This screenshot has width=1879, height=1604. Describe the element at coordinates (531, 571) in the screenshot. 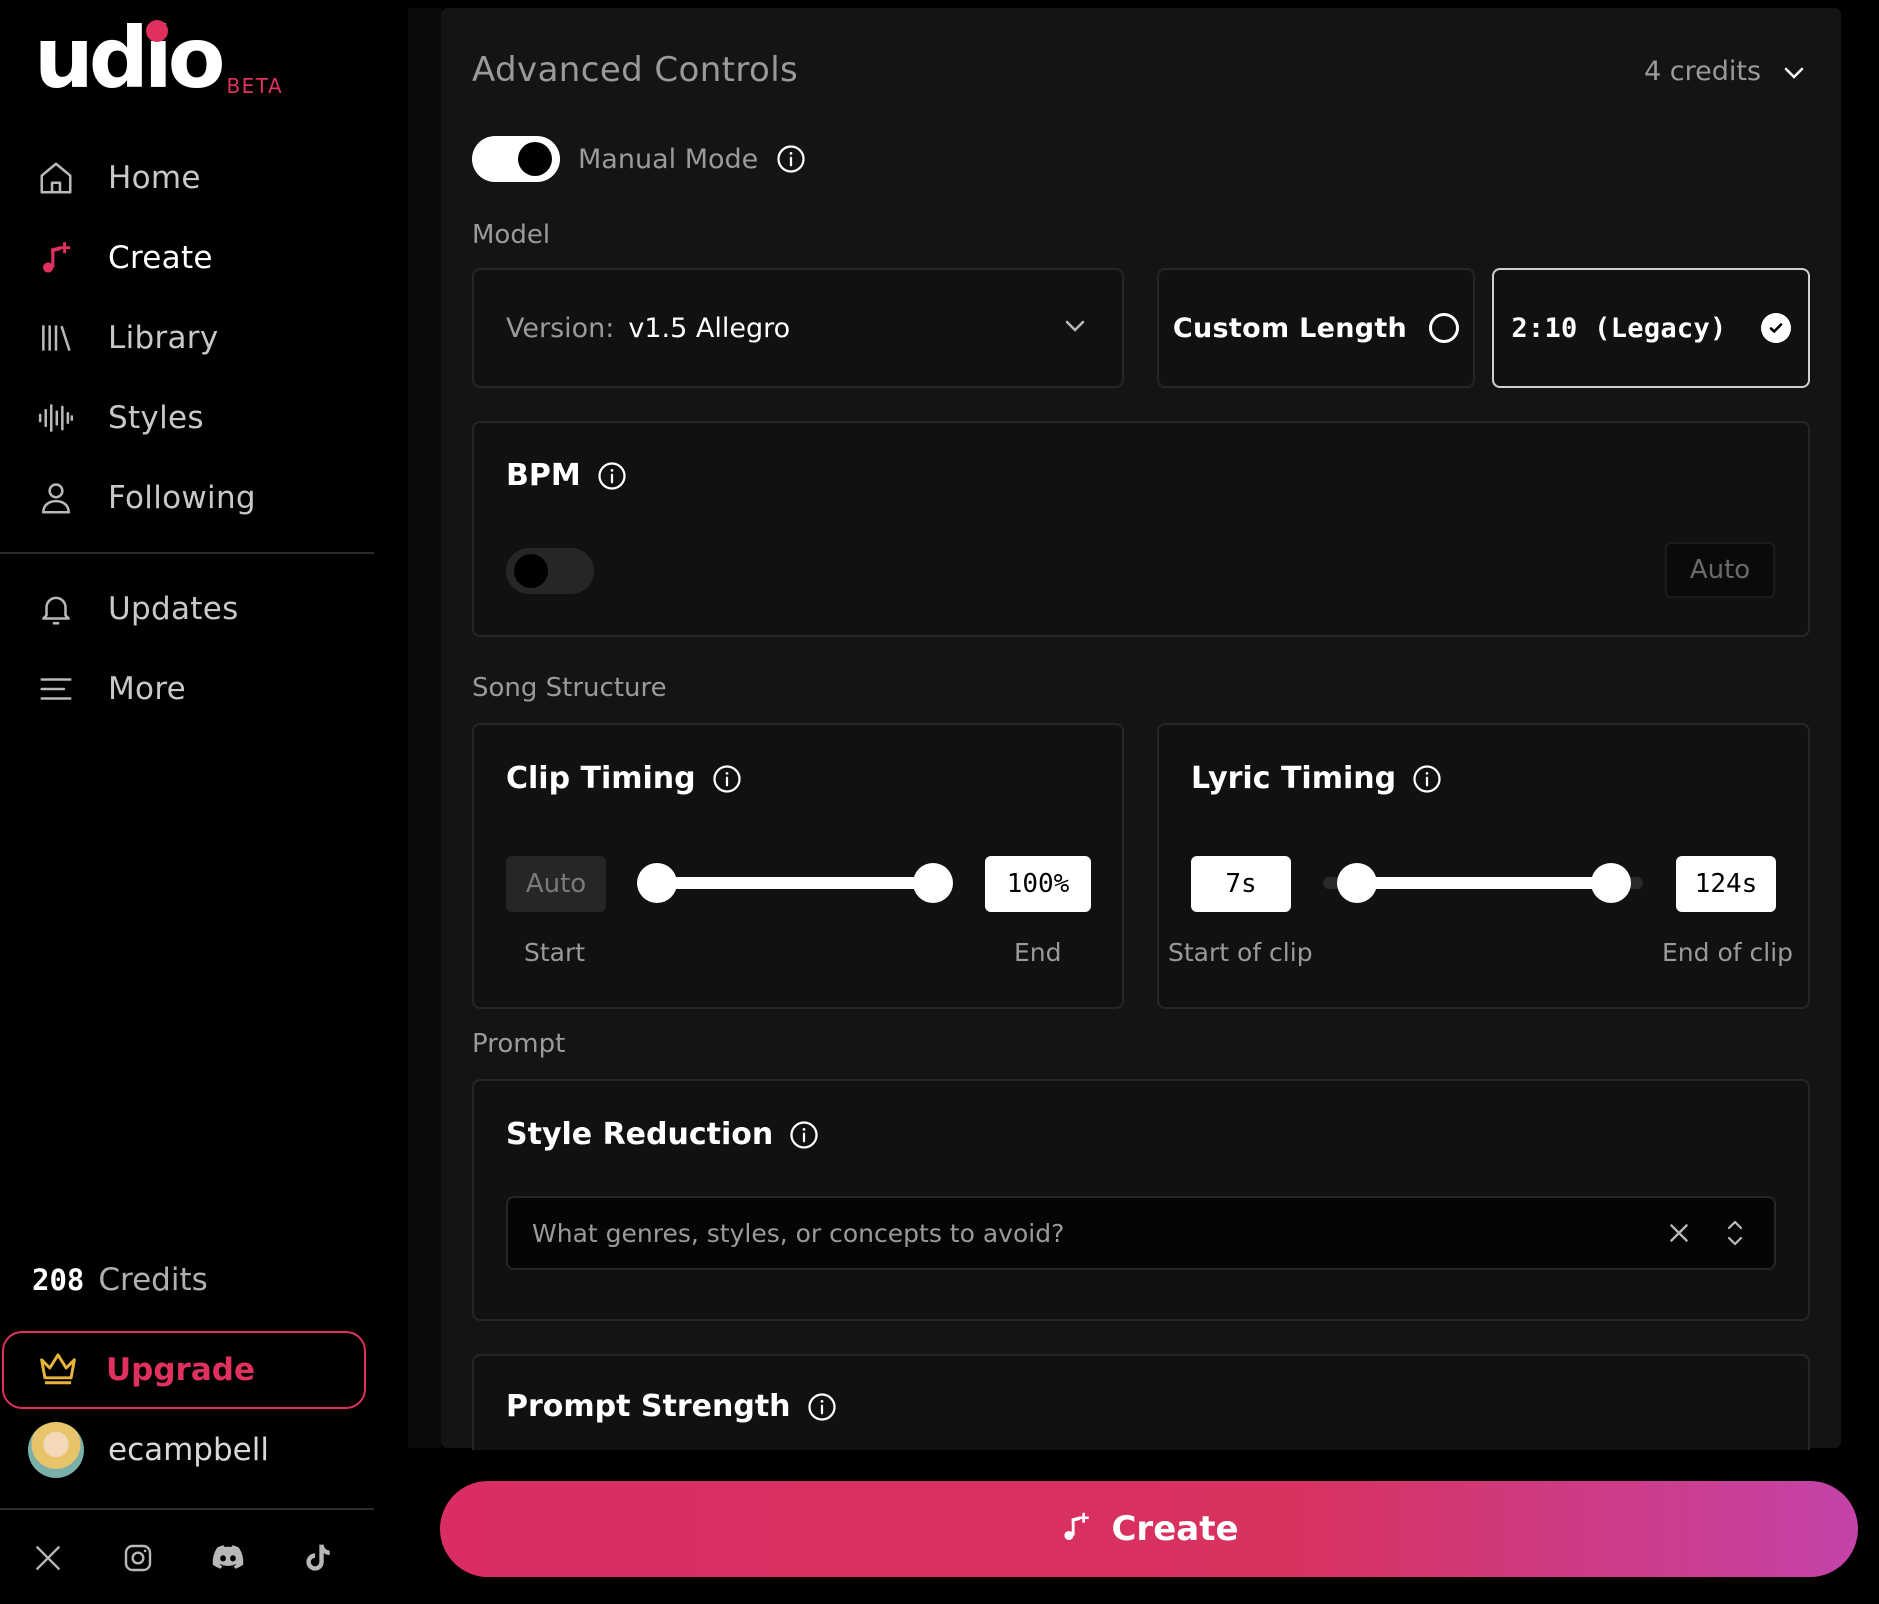

I see `toggle-knob` at that location.